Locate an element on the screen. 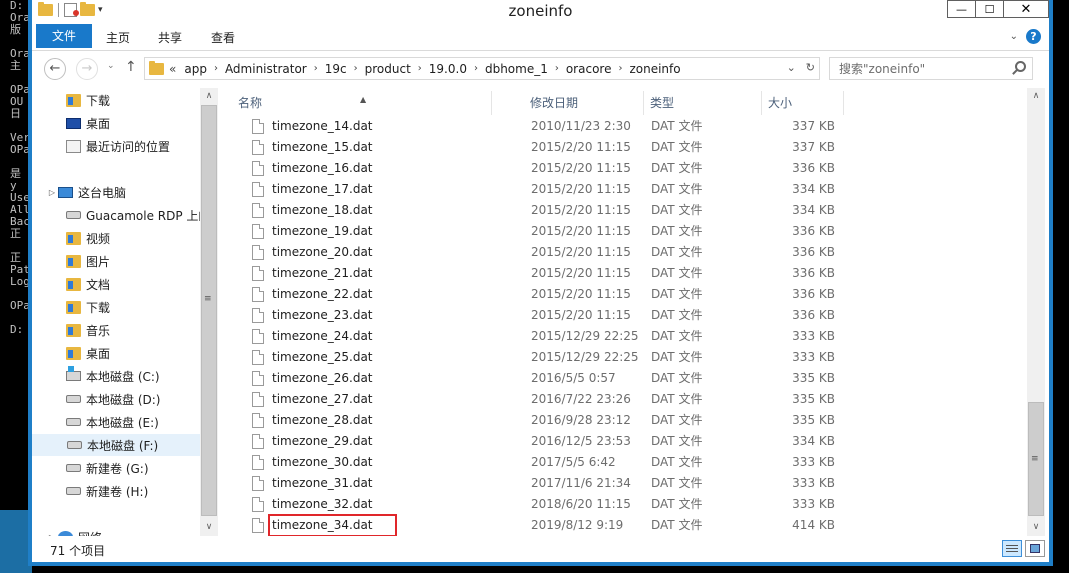 Image resolution: width=1069 pixels, height=573 pixels. column-name-header: 名称 ▲ is located at coordinates (362, 103).